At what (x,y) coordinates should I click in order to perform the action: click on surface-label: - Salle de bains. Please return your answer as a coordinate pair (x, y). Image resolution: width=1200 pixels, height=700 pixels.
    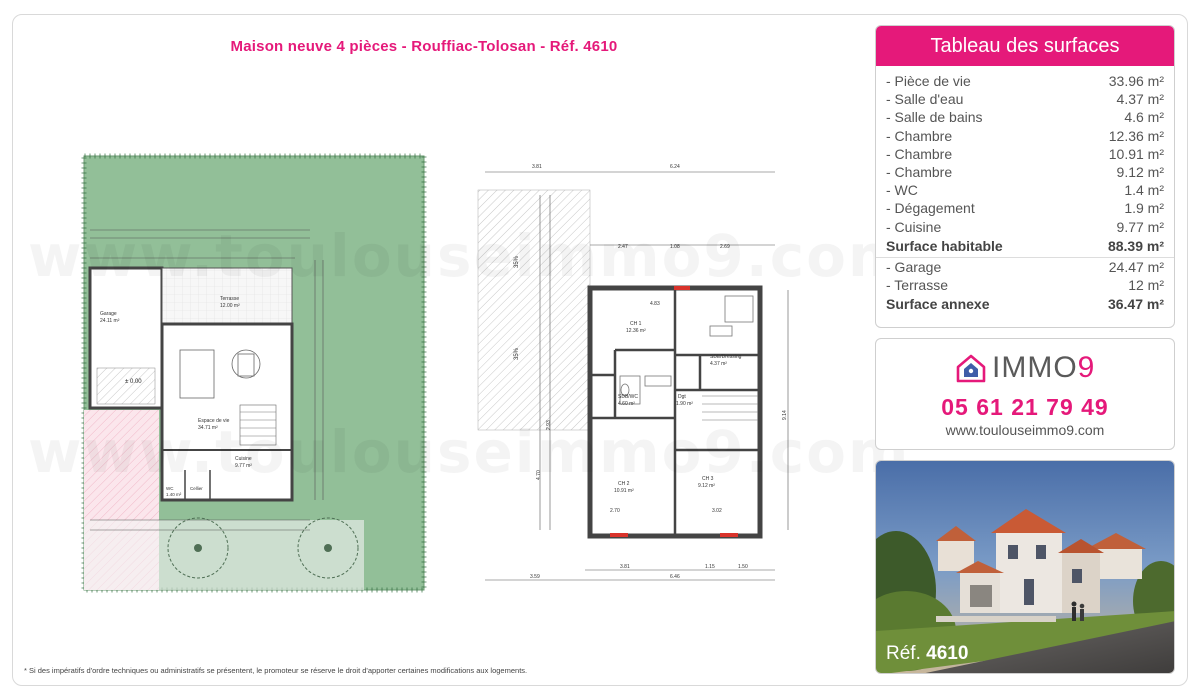
    Looking at the image, I should click on (934, 117).